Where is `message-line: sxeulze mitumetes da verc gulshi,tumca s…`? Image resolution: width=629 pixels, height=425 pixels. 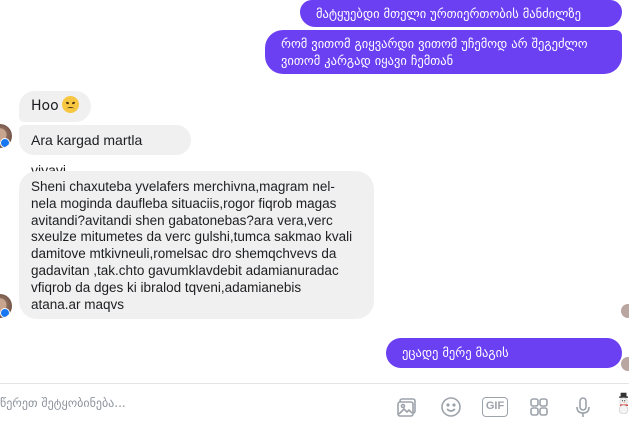
message-line: sxeulze mitumetes da verc gulshi,tumca s… is located at coordinates (192, 237).